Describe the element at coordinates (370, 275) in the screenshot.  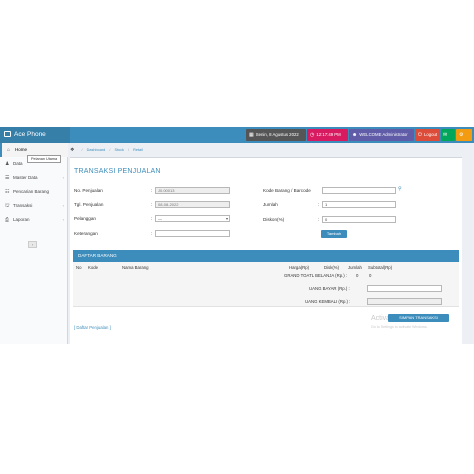
I see `grand-total-value: 0` at that location.